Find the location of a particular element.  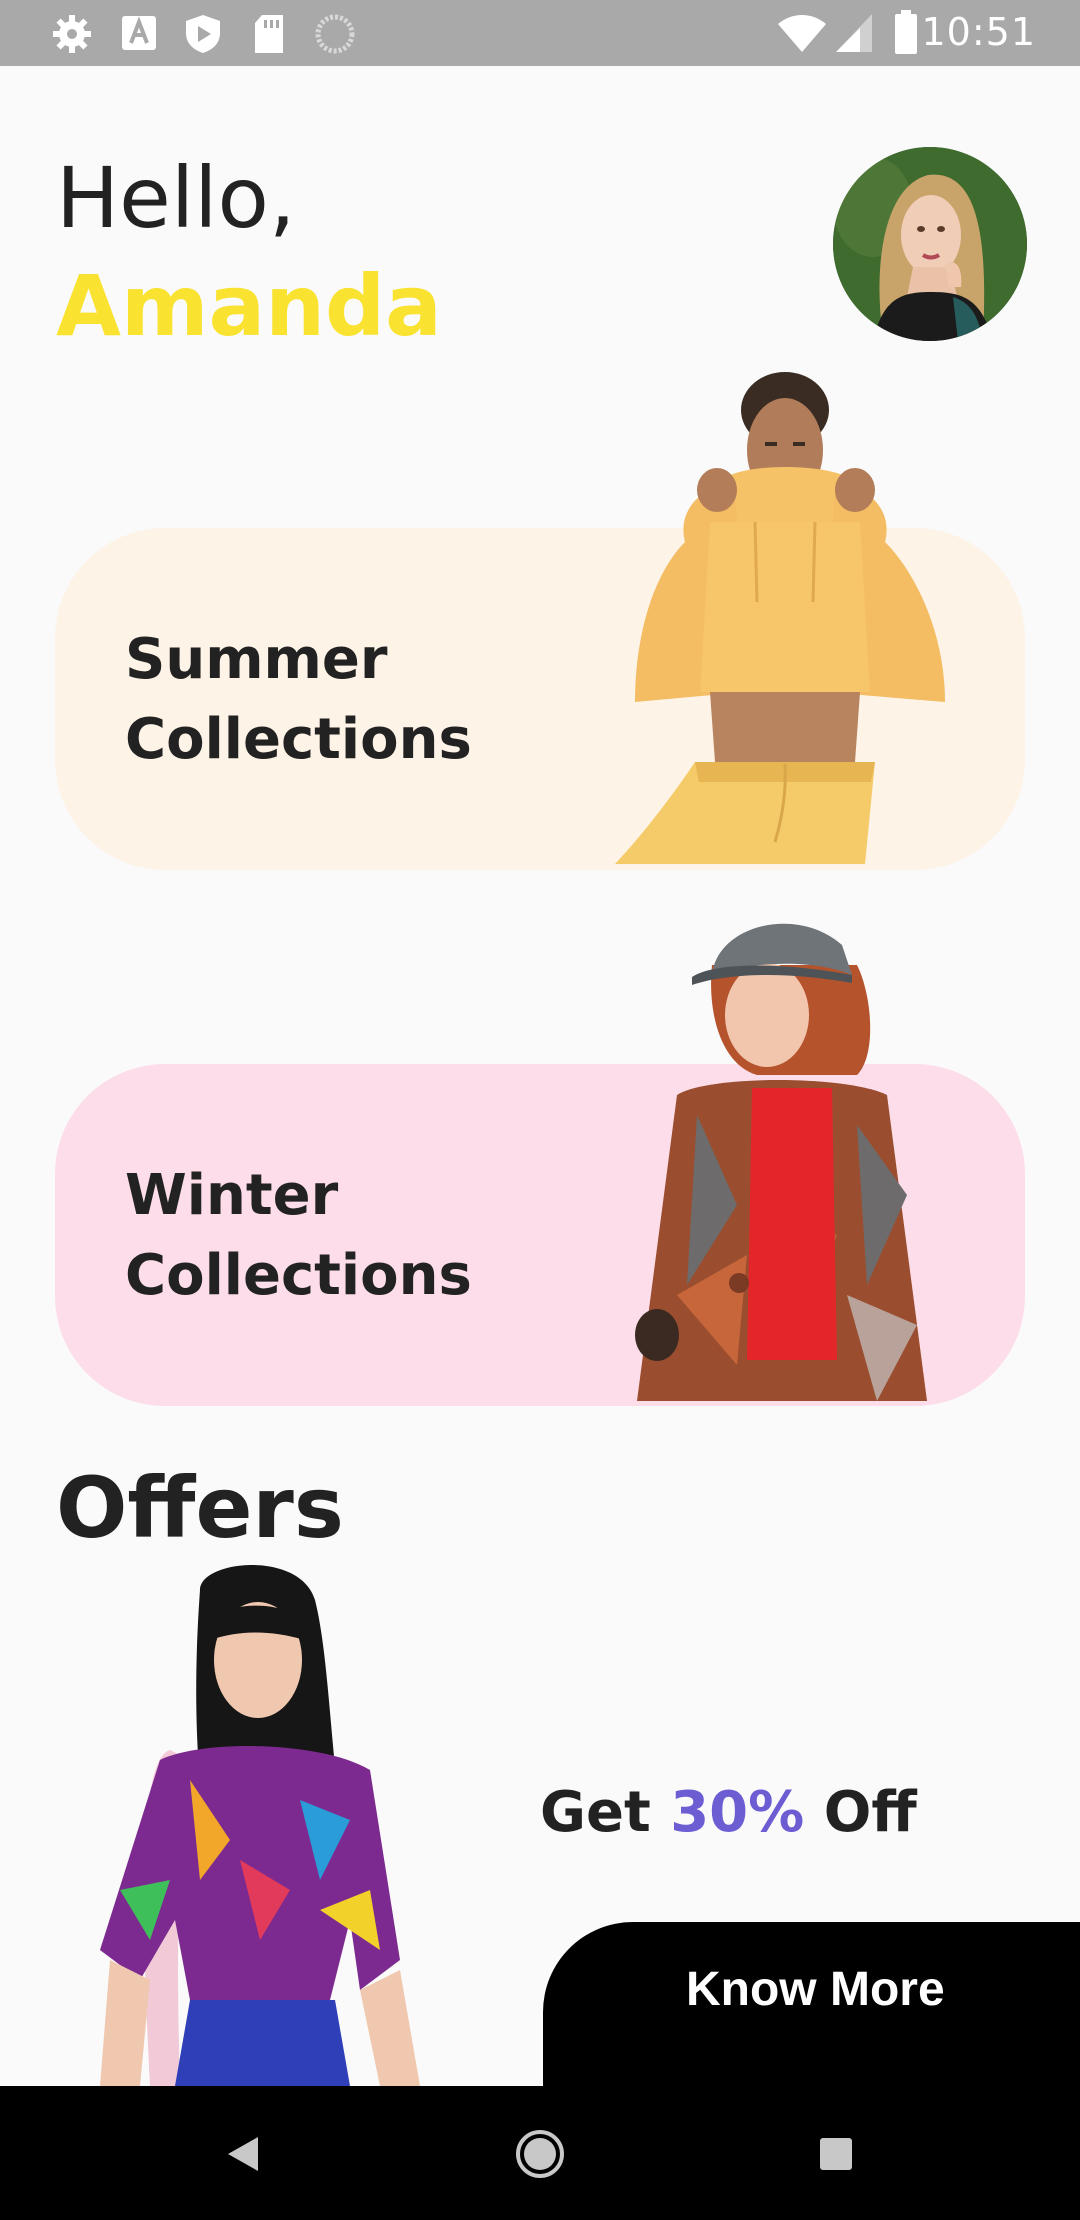

offer-percent: 30% is located at coordinates (737, 1812).